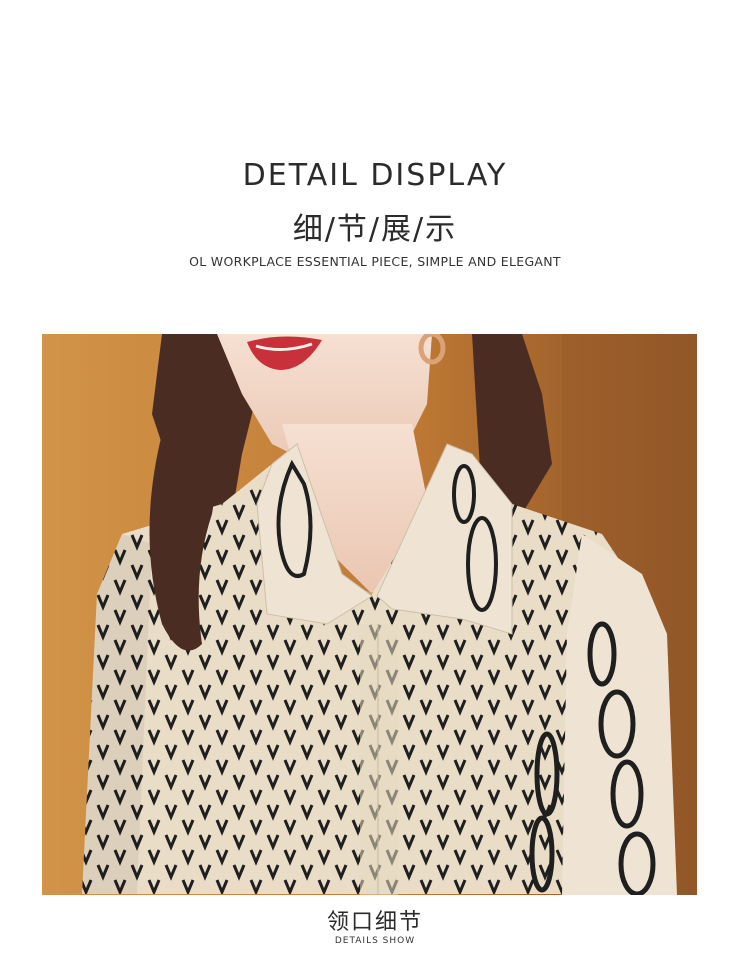 Image resolution: width=750 pixels, height=956 pixels. What do you see at coordinates (375, 175) in the screenshot?
I see `page-title: DETAIL DISPLAY` at bounding box center [375, 175].